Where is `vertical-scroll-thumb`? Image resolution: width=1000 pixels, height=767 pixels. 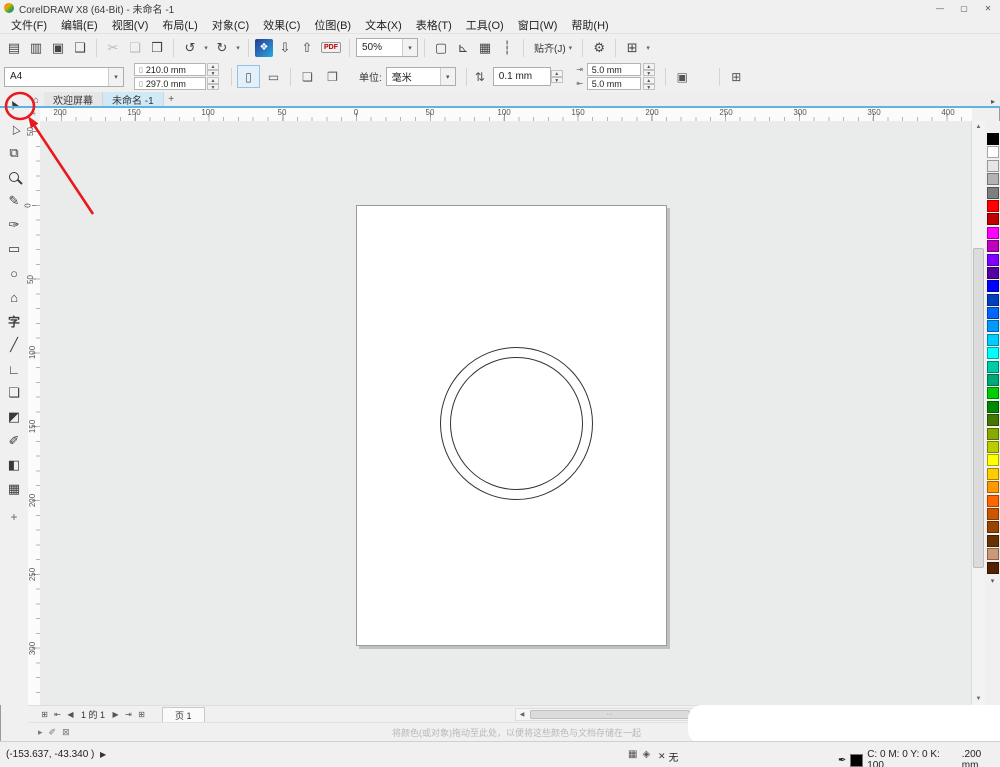 vertical-scroll-thumb is located at coordinates (978, 408).